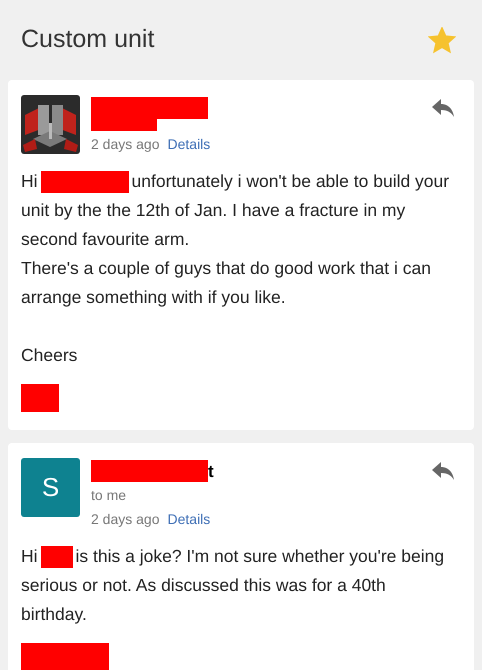  Describe the element at coordinates (49, 355) in the screenshot. I see `message-text: Cheers` at that location.